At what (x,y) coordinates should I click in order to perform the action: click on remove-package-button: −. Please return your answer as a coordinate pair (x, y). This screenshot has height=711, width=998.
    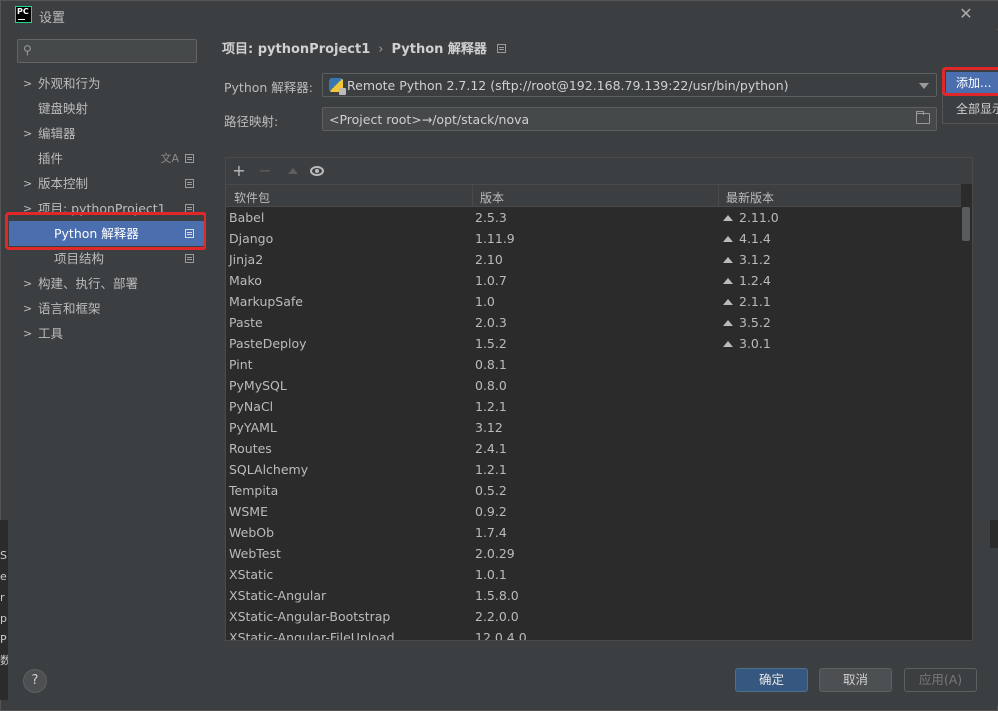
    Looking at the image, I should click on (265, 171).